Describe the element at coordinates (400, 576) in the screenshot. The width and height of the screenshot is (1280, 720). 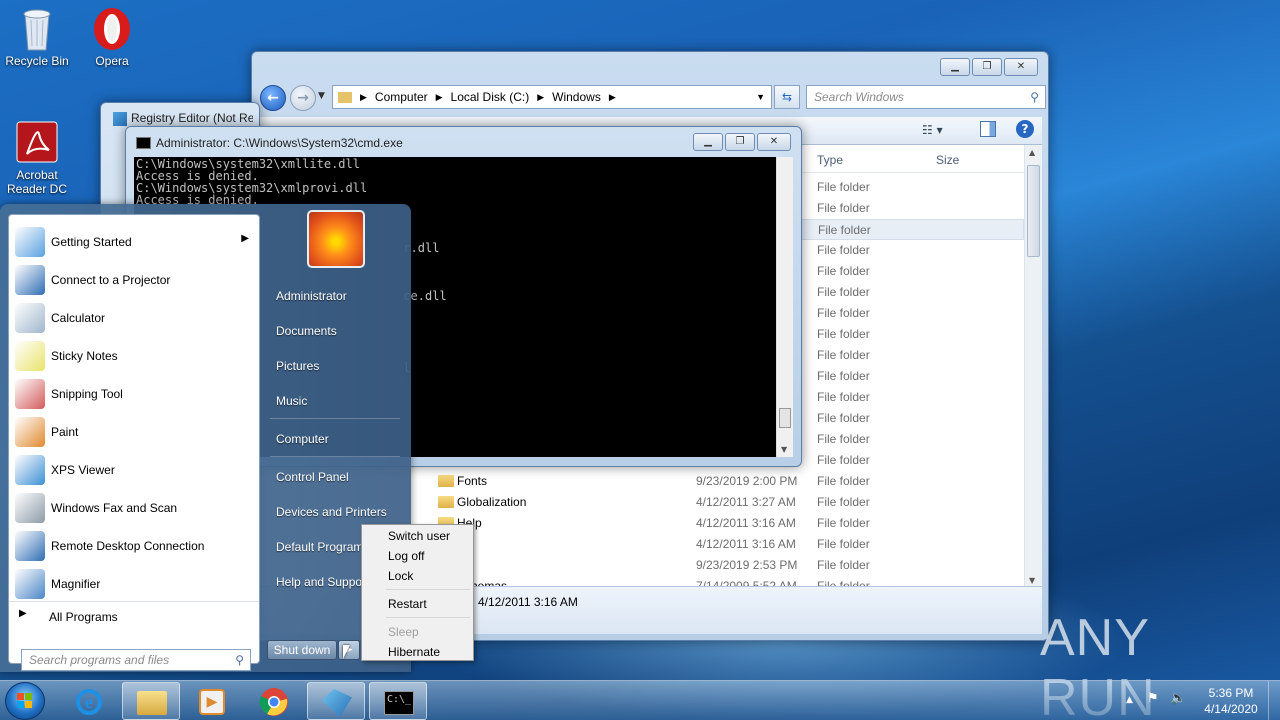
I see `menu-item-lock: Lock` at that location.